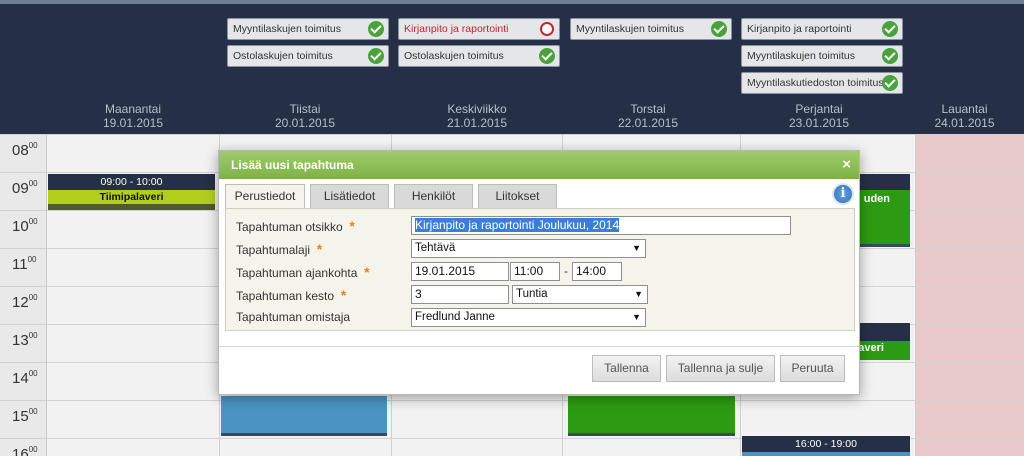  Describe the element at coordinates (292, 165) in the screenshot. I see `dialog-title: Lisää uusi tapahtuma` at that location.